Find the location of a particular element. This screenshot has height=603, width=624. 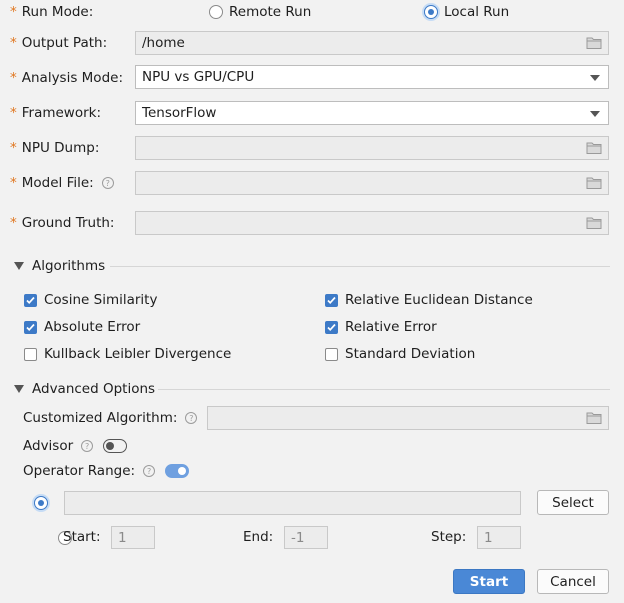

advanced-options-section-header: Advanced Options is located at coordinates (84, 389).